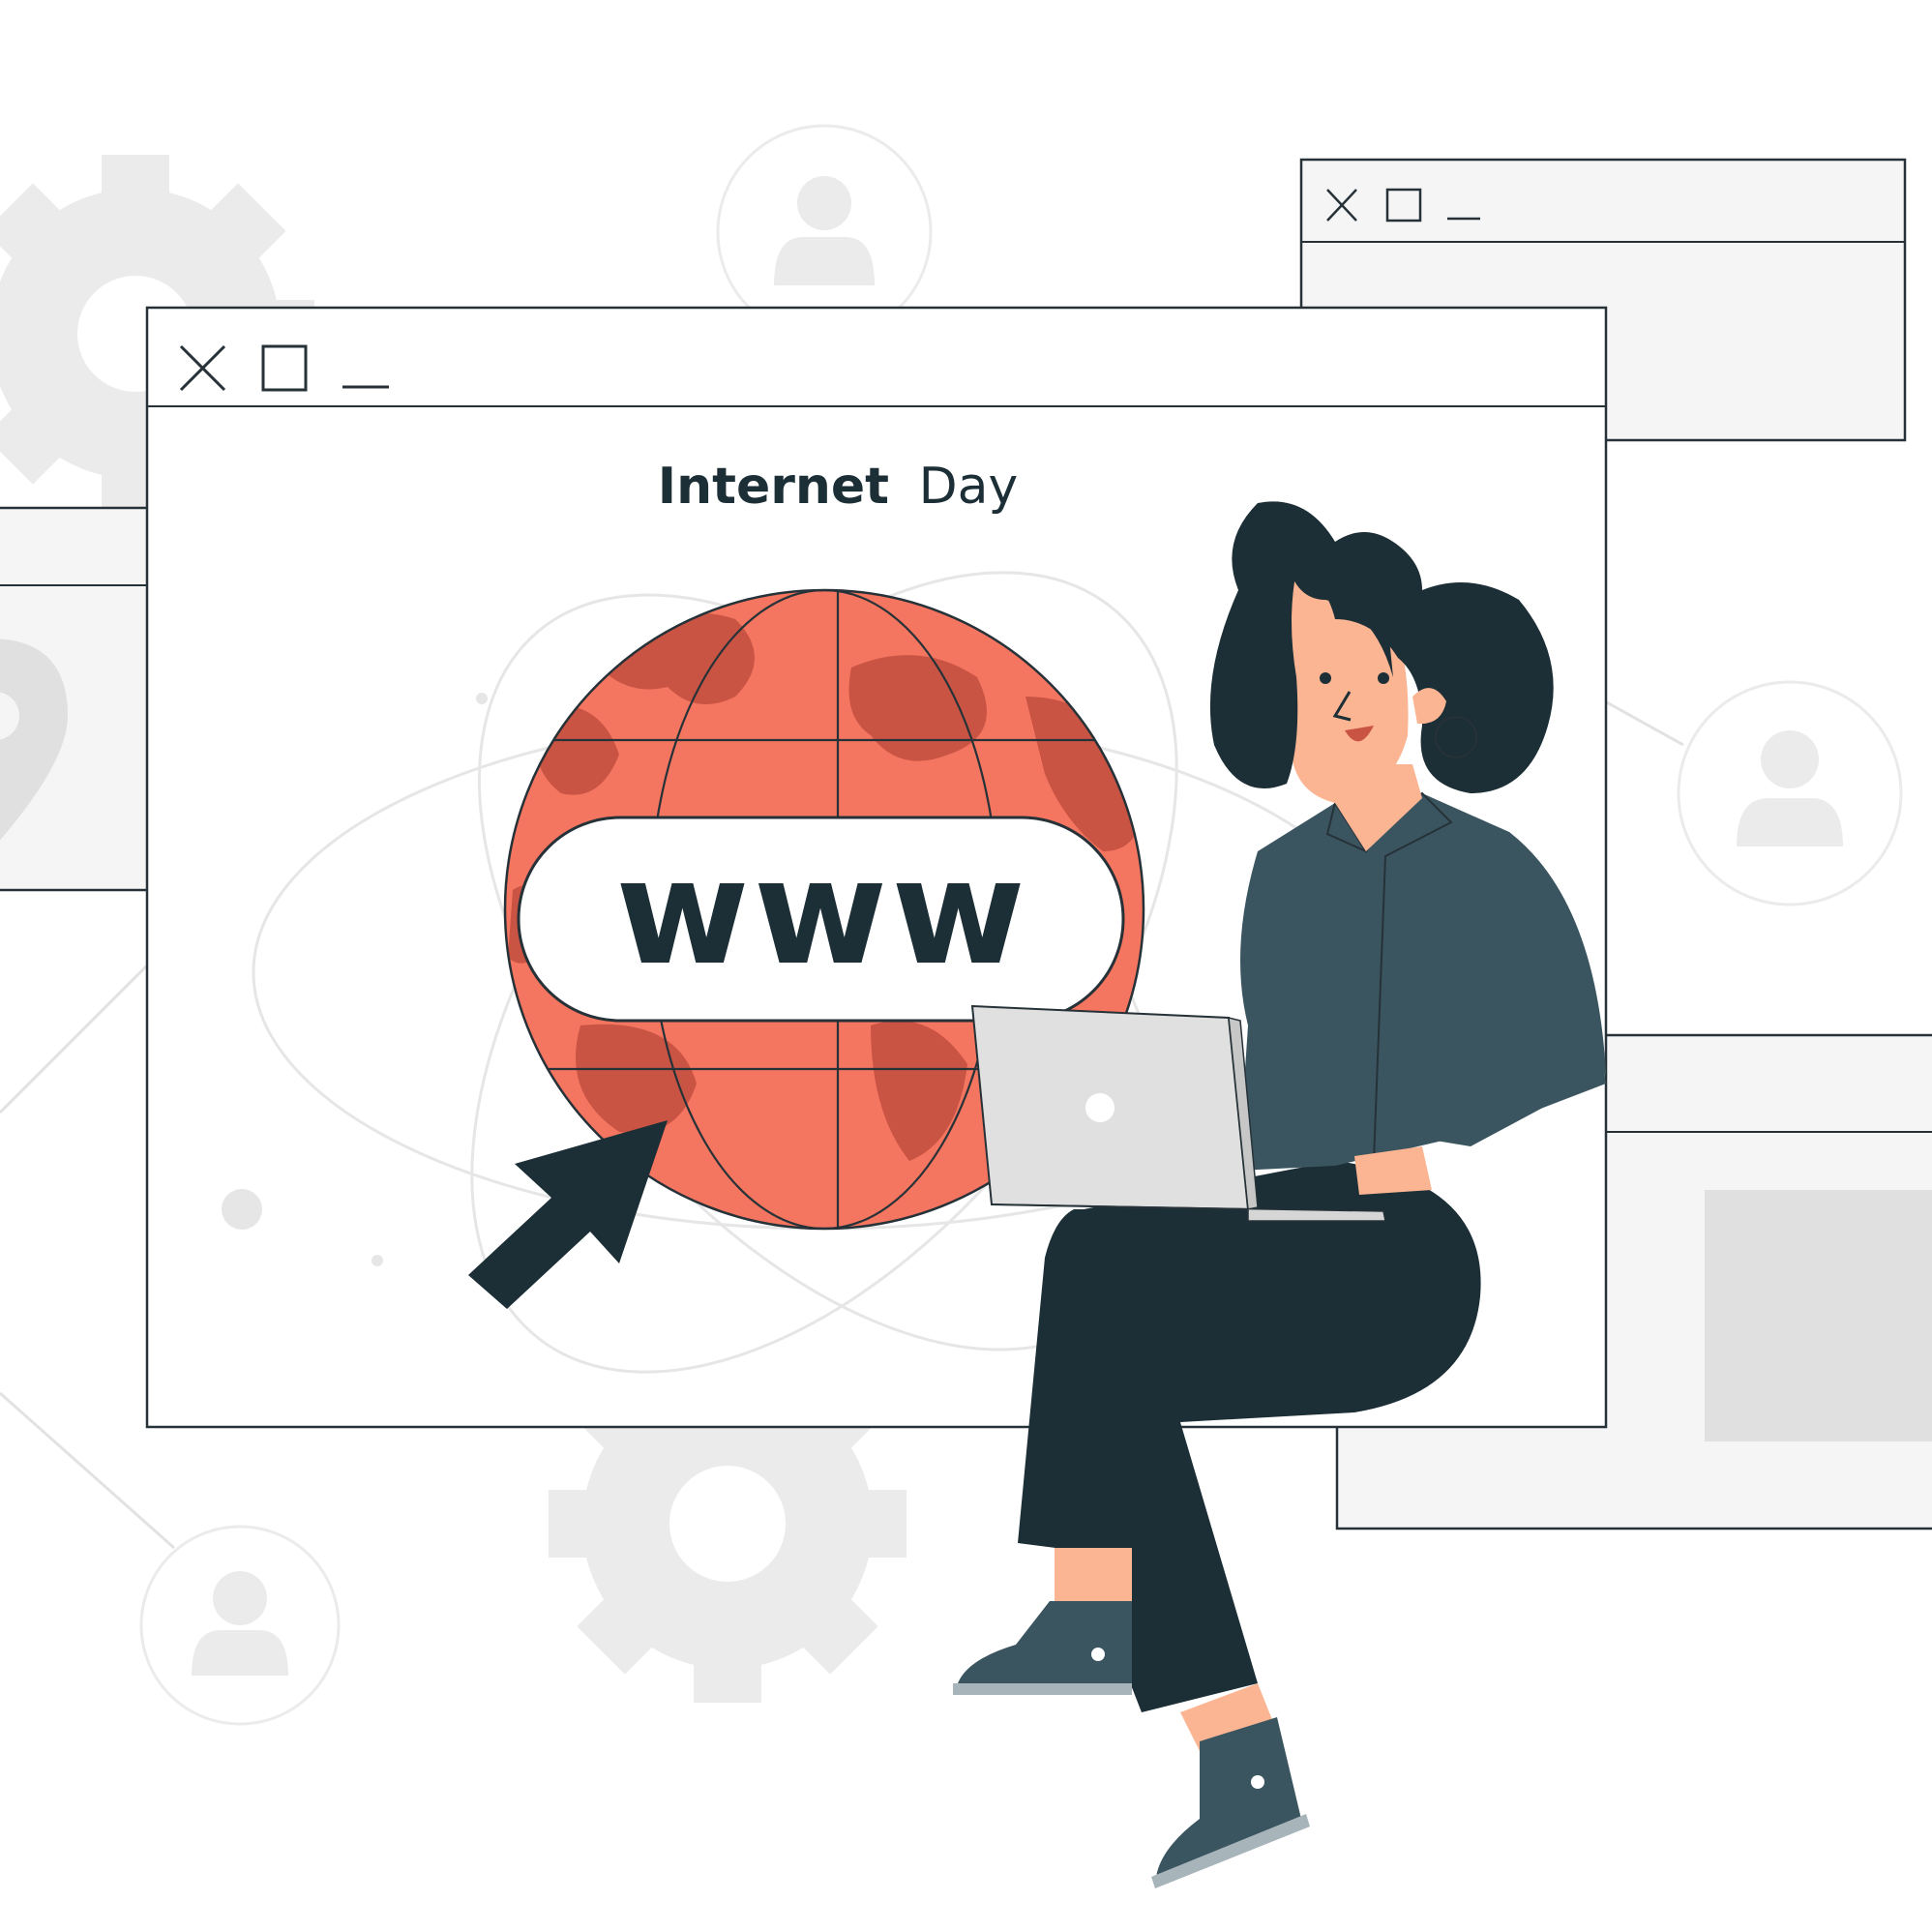 The width and height of the screenshot is (1932, 1931). Describe the element at coordinates (78, 699) in the screenshot. I see `background-window-left` at that location.